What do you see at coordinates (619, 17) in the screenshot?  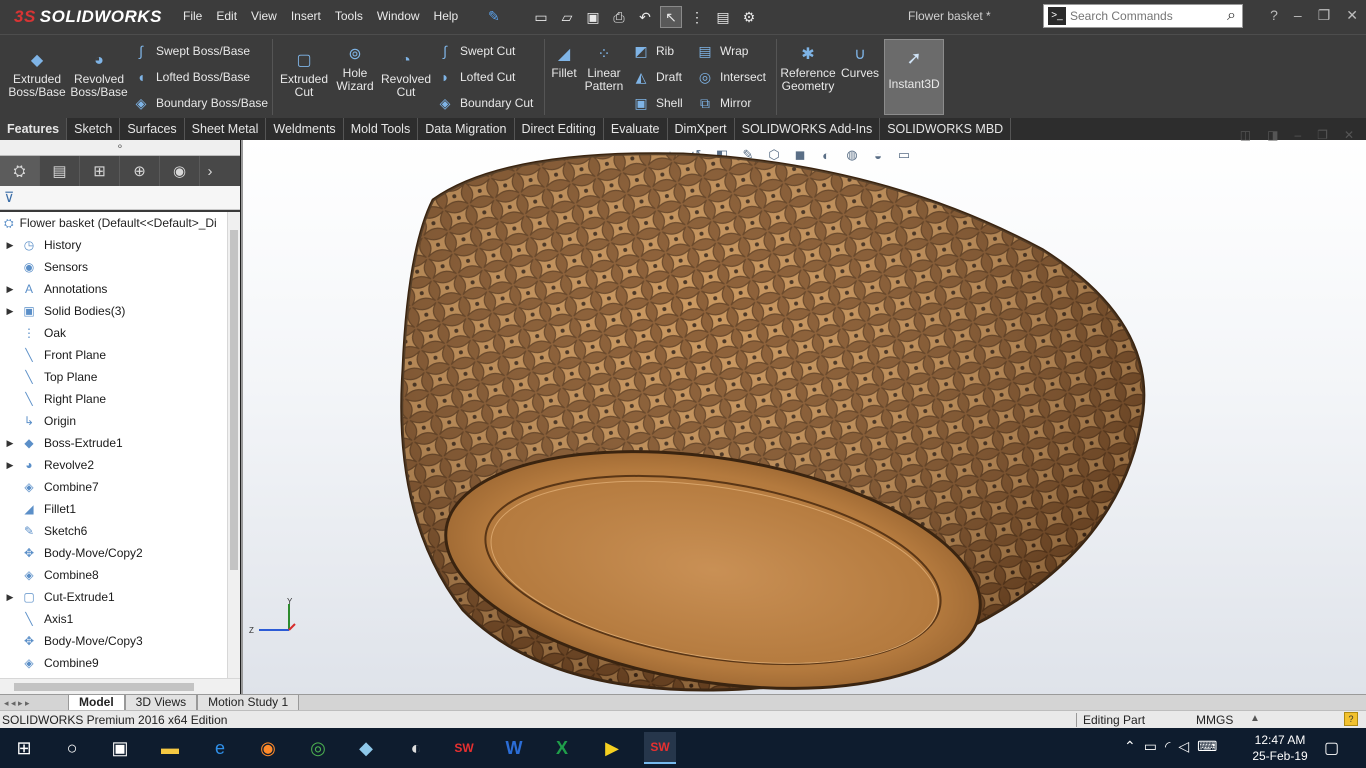 I see `print-icon: ⎙` at bounding box center [619, 17].